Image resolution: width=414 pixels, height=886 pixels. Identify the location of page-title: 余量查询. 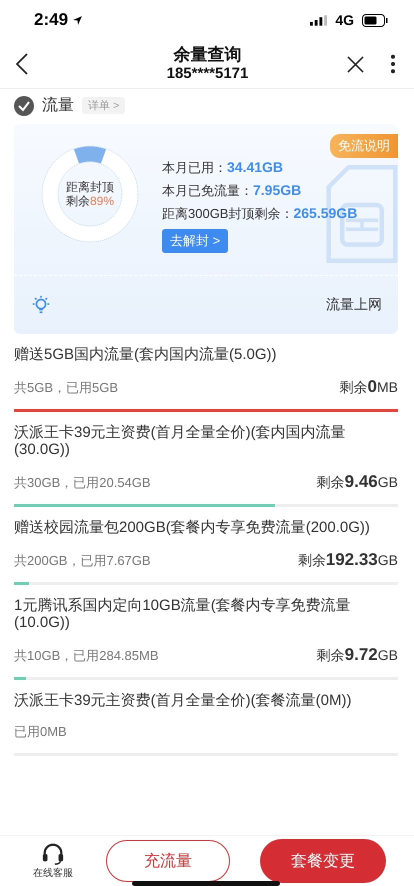
(208, 55).